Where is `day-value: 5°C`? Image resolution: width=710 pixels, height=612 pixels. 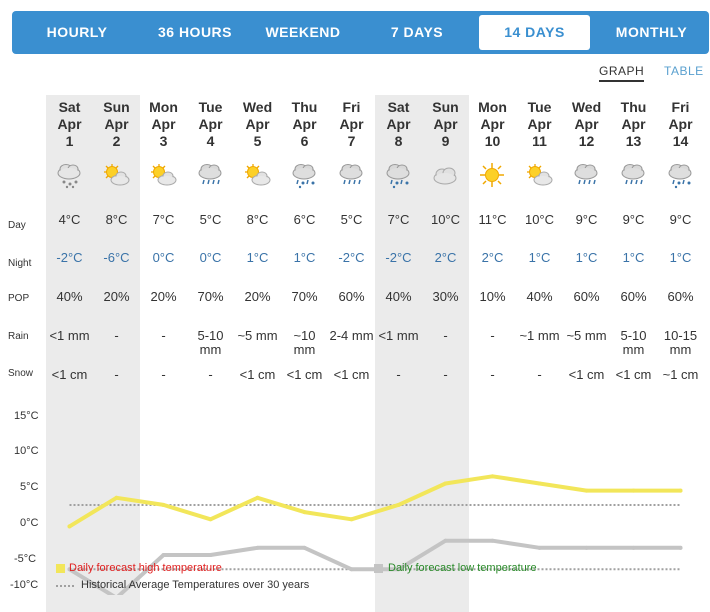
day-value: 5°C is located at coordinates (351, 219).